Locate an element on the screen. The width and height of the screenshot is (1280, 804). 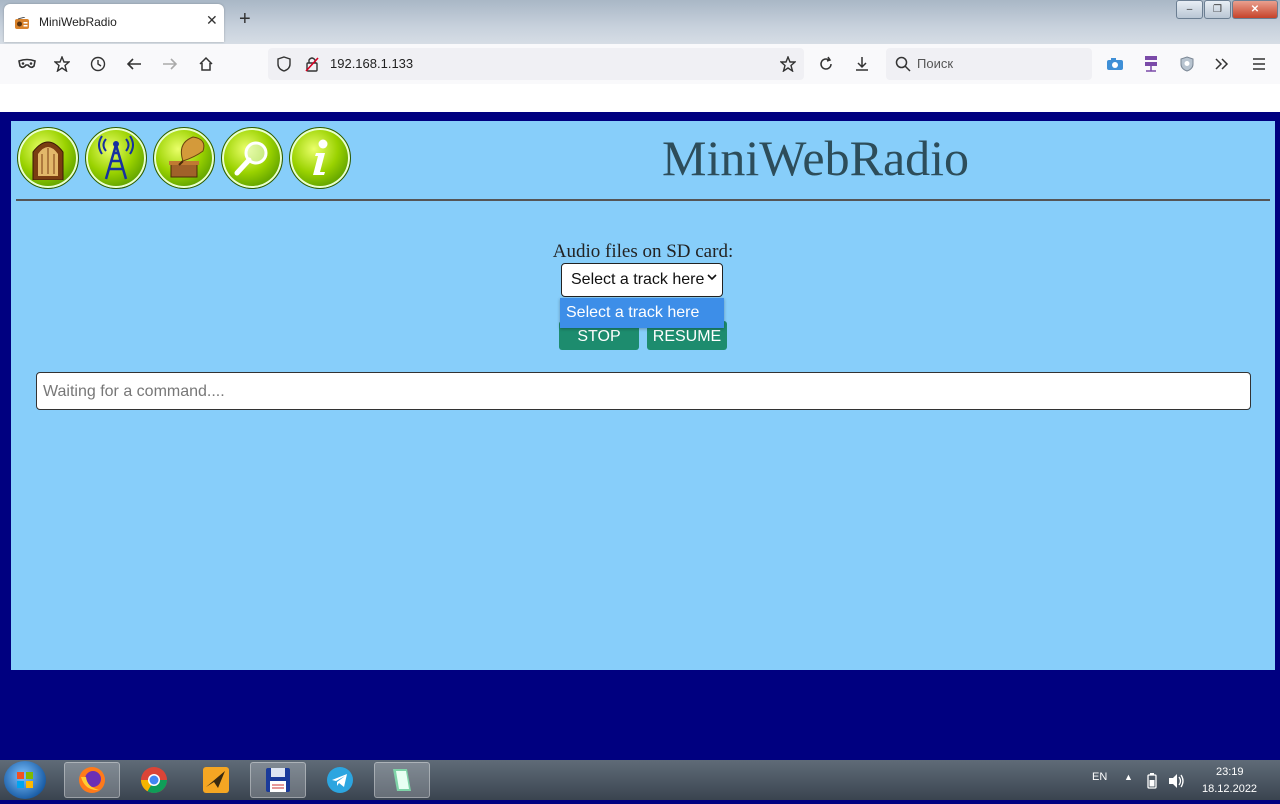
forward-arrow-icon is located at coordinates (170, 64).